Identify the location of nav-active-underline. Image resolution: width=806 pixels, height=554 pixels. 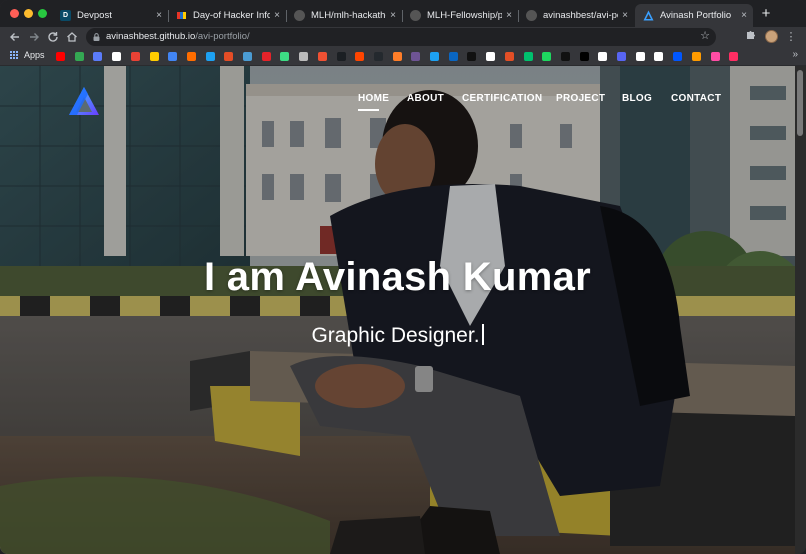
(368, 110).